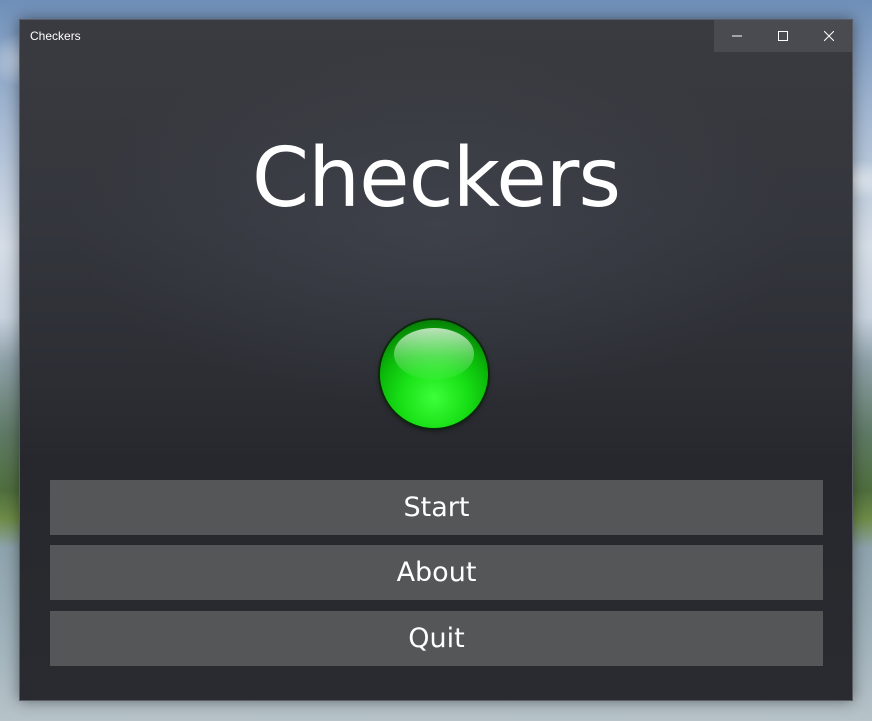  I want to click on minimize-icon, so click(737, 36).